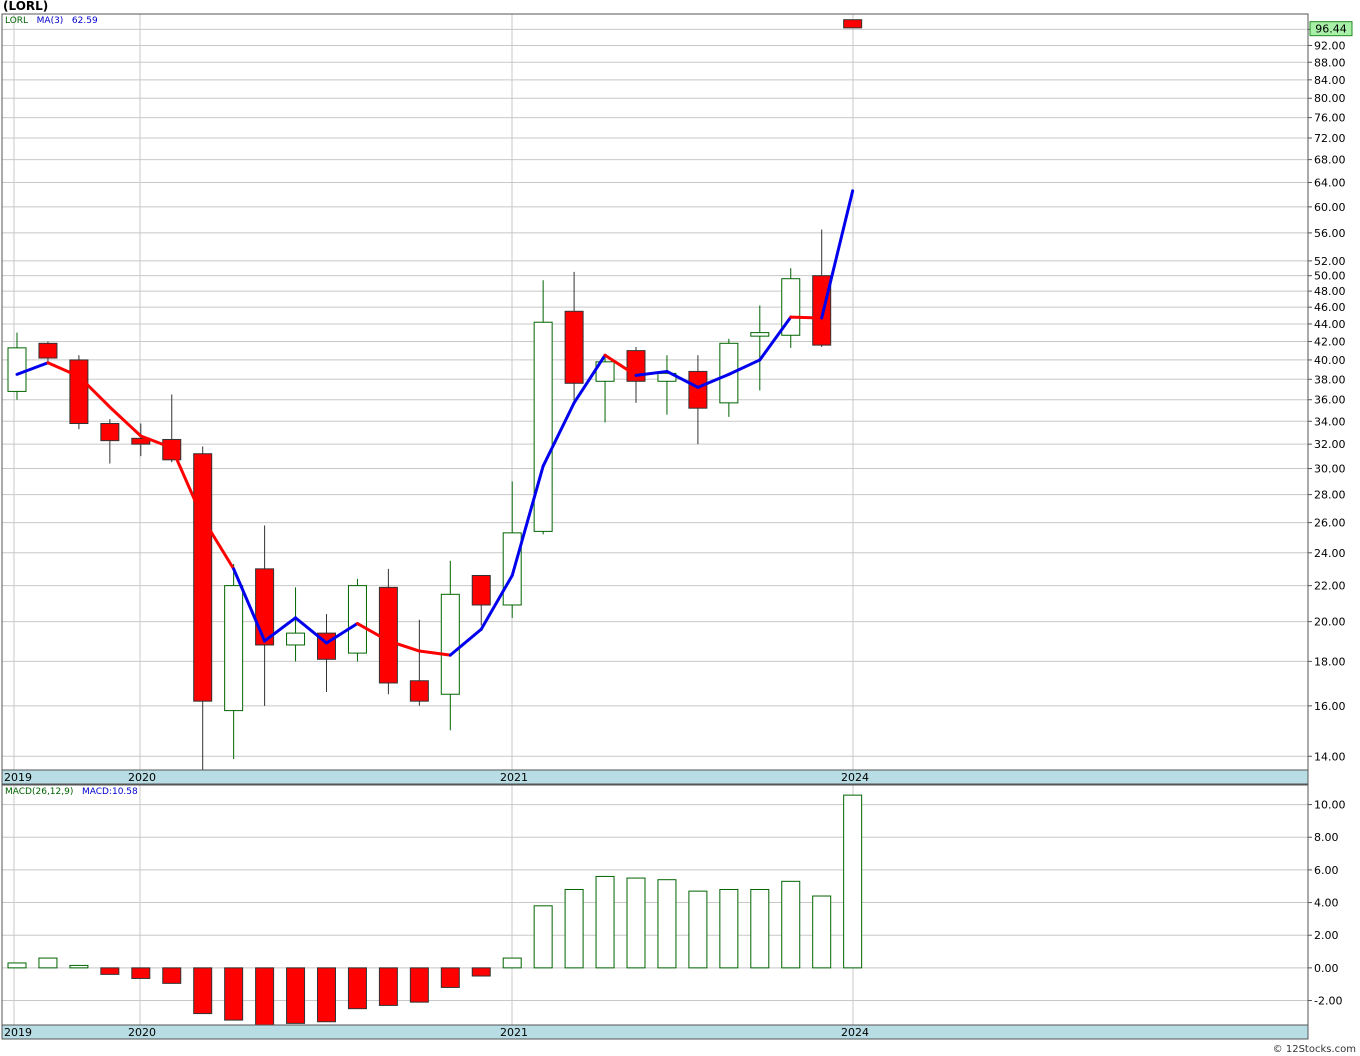  What do you see at coordinates (1330, 261) in the screenshot?
I see `price-tick-label: 52.00` at bounding box center [1330, 261].